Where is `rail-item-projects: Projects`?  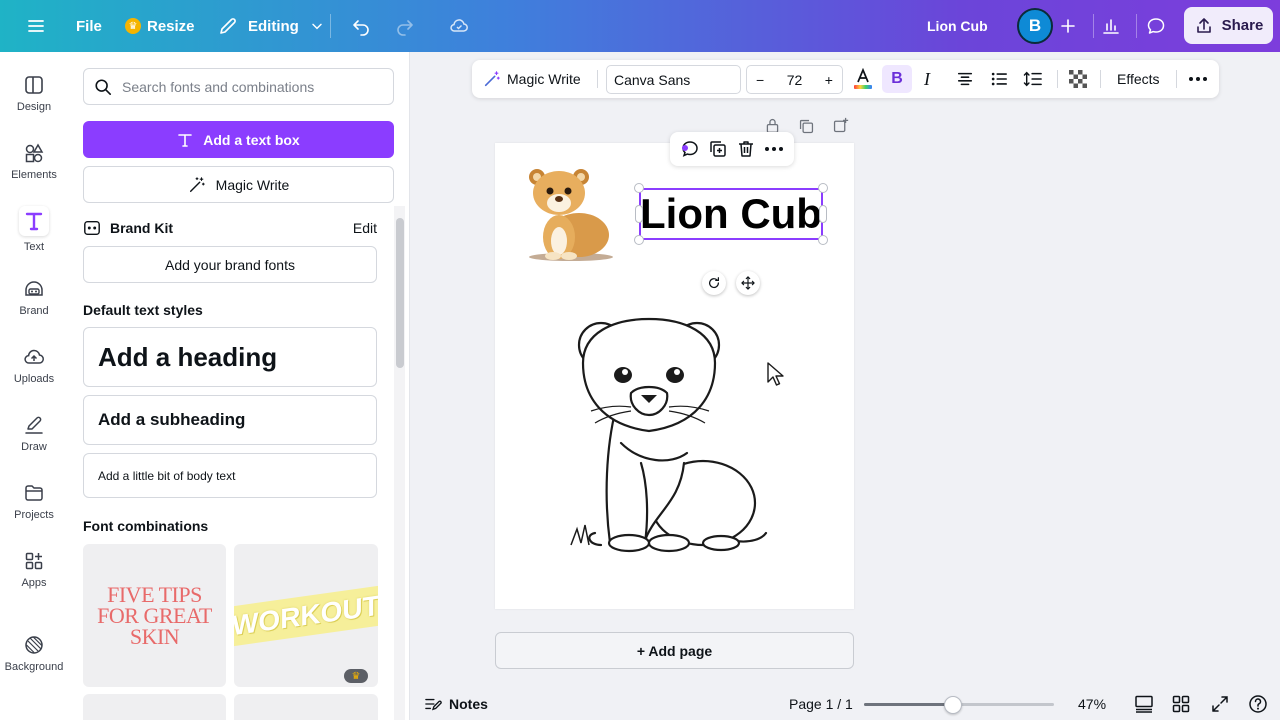
rail-item-projects: Projects is located at coordinates (34, 501).